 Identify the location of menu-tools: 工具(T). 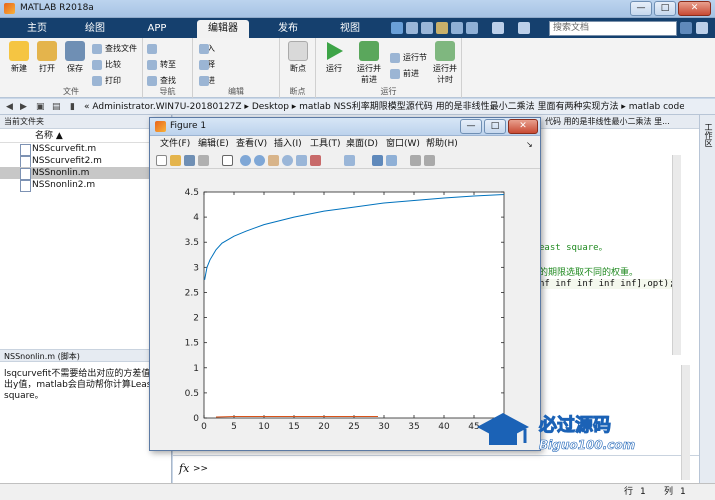
(325, 144).